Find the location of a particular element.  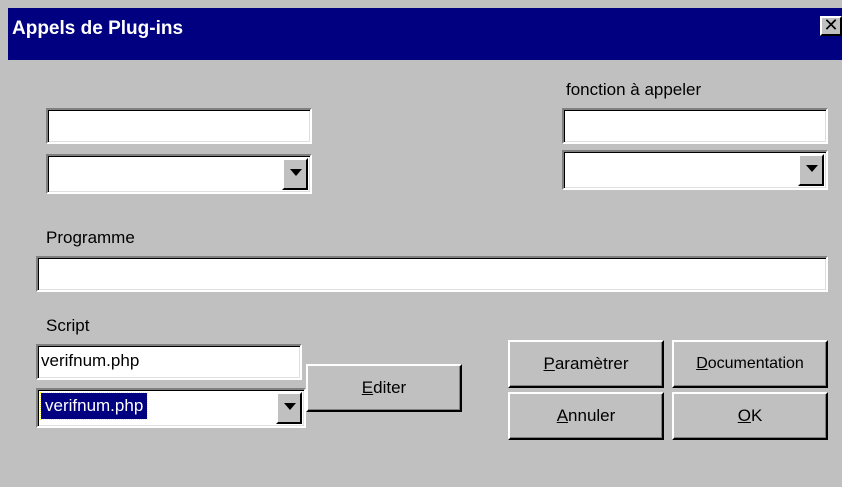

function-dropdown is located at coordinates (695, 170).